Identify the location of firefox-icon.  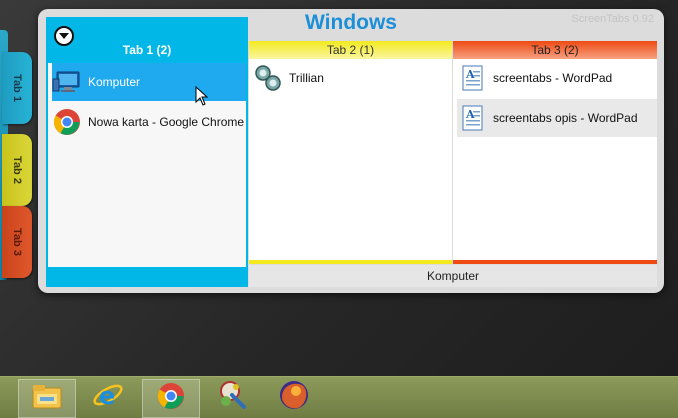
(294, 397).